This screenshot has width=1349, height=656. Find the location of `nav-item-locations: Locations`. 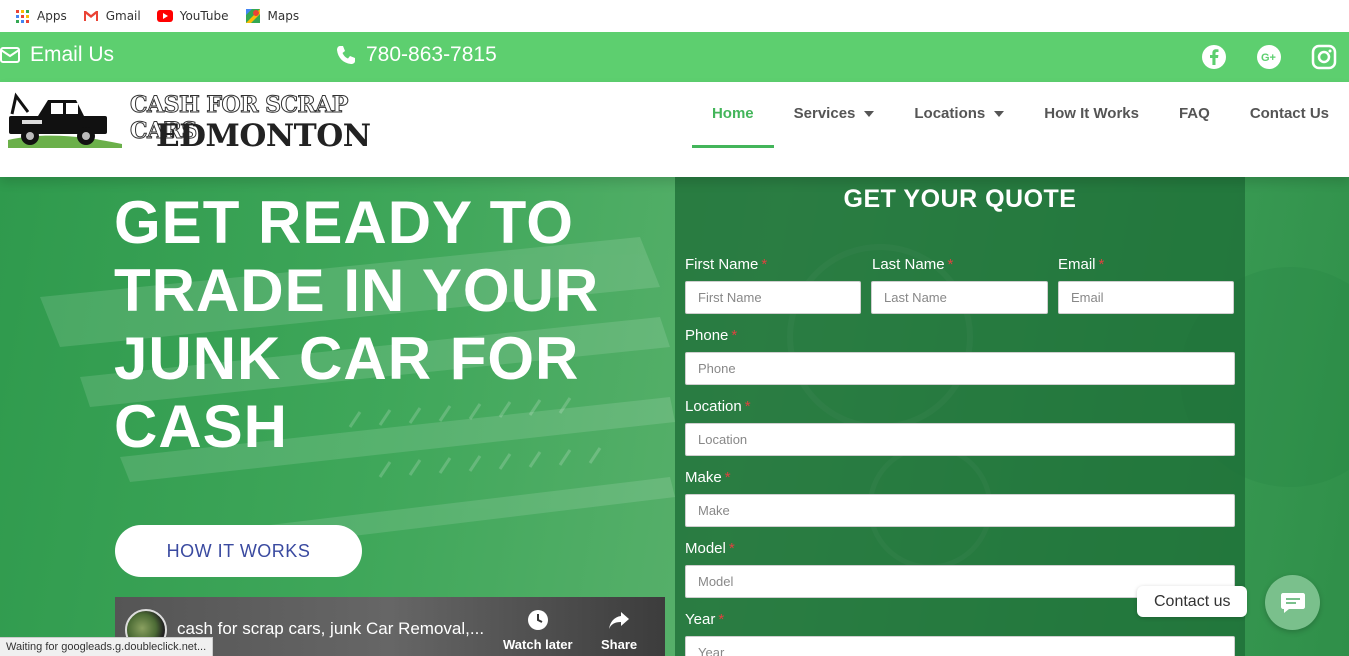

nav-item-locations: Locations is located at coordinates (959, 116).